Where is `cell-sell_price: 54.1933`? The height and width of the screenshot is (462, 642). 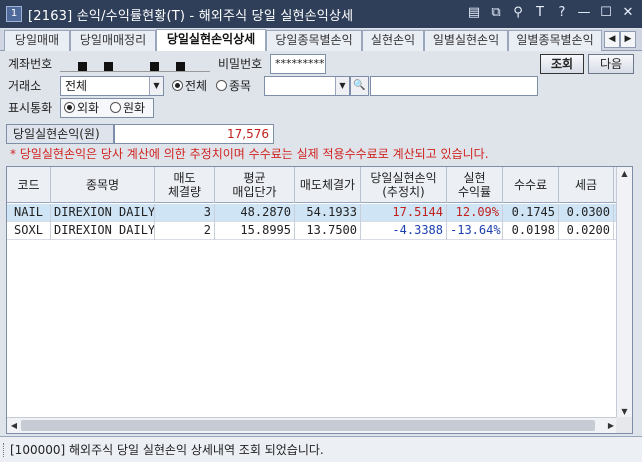 cell-sell_price: 54.1933 is located at coordinates (328, 213).